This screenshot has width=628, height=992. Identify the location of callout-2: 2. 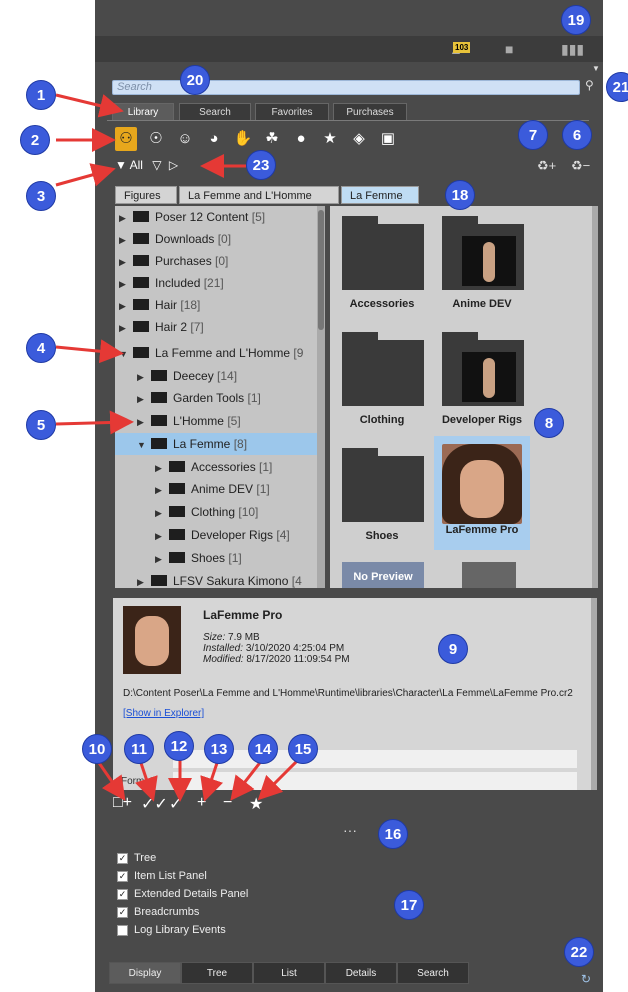
(35, 140).